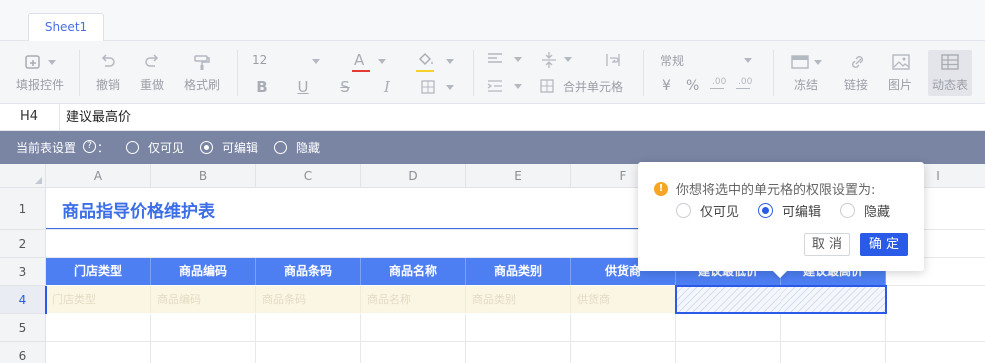 Image resolution: width=985 pixels, height=363 pixels. Describe the element at coordinates (308, 299) in the screenshot. I see `data-cell: 商品条码` at that location.